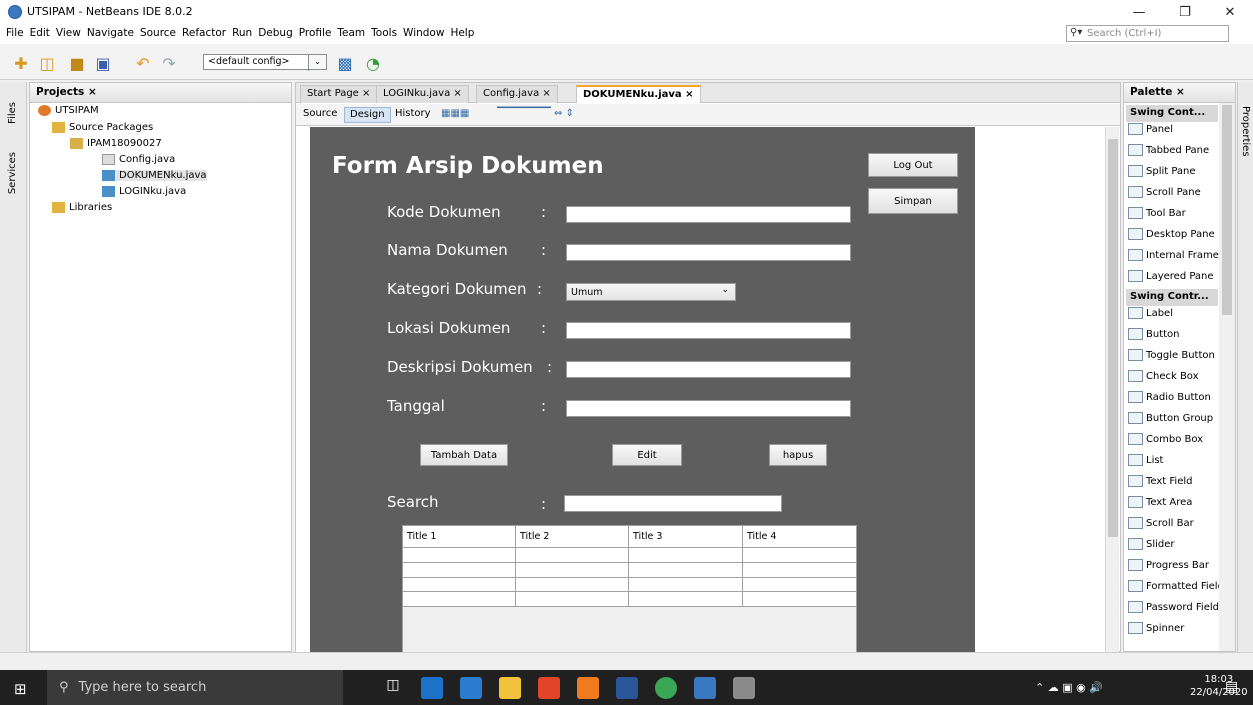  I want to click on menu-help: Help, so click(462, 33).